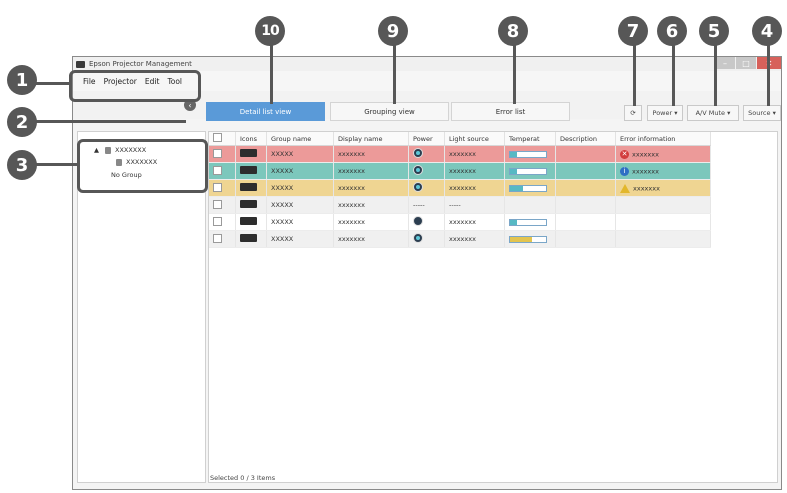 The width and height of the screenshot is (787, 493). I want to click on refresh-icon: ⟳, so click(633, 113).